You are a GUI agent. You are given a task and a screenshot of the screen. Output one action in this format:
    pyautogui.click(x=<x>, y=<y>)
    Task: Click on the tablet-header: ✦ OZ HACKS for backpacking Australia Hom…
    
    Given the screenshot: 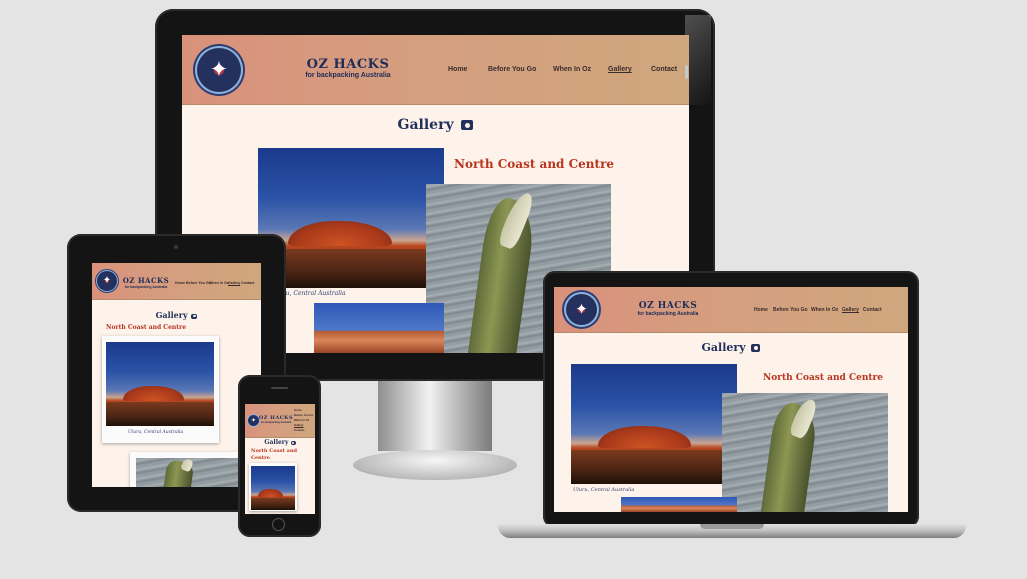 What is the action you would take?
    pyautogui.click(x=176, y=281)
    